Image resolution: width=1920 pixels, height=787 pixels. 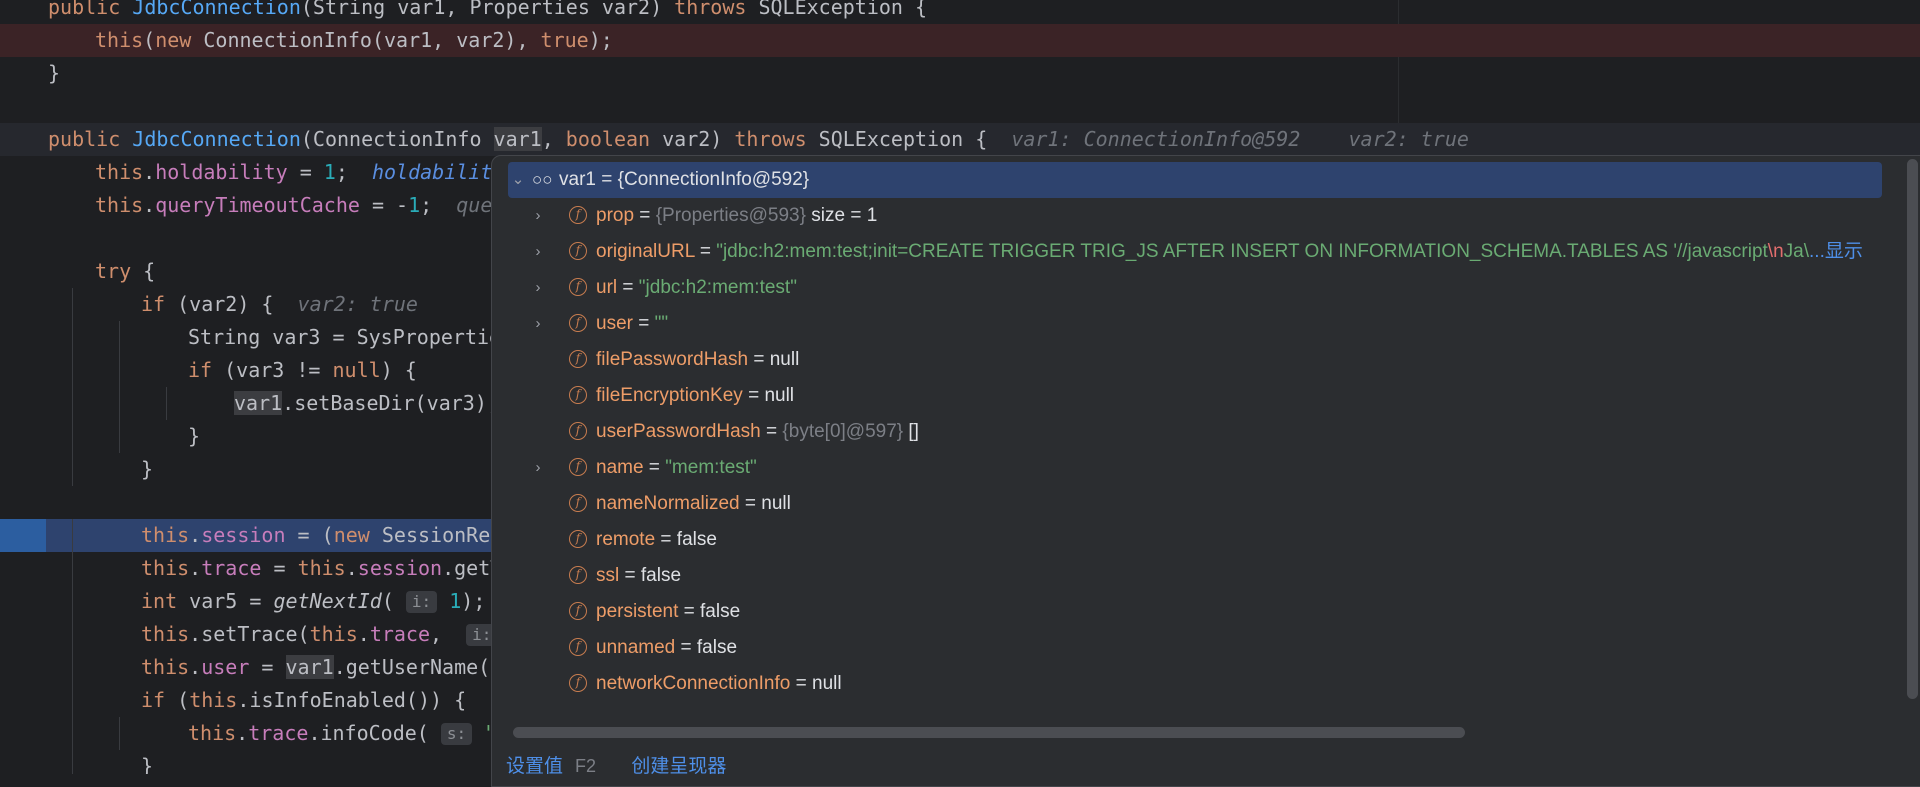 I want to click on code-token: ConnectionInfo(var1, var2),, so click(x=372, y=40).